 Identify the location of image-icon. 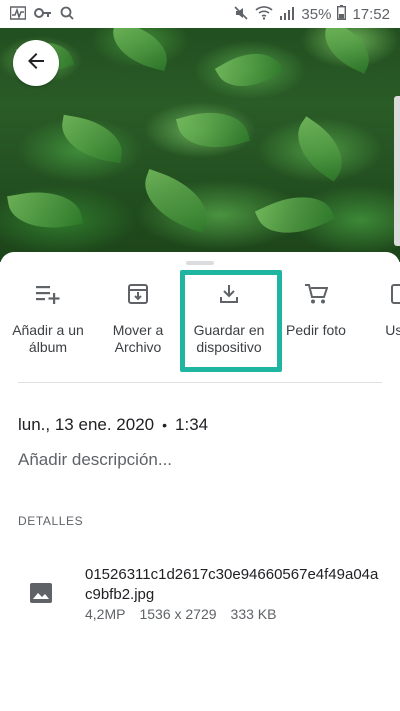
(41, 593).